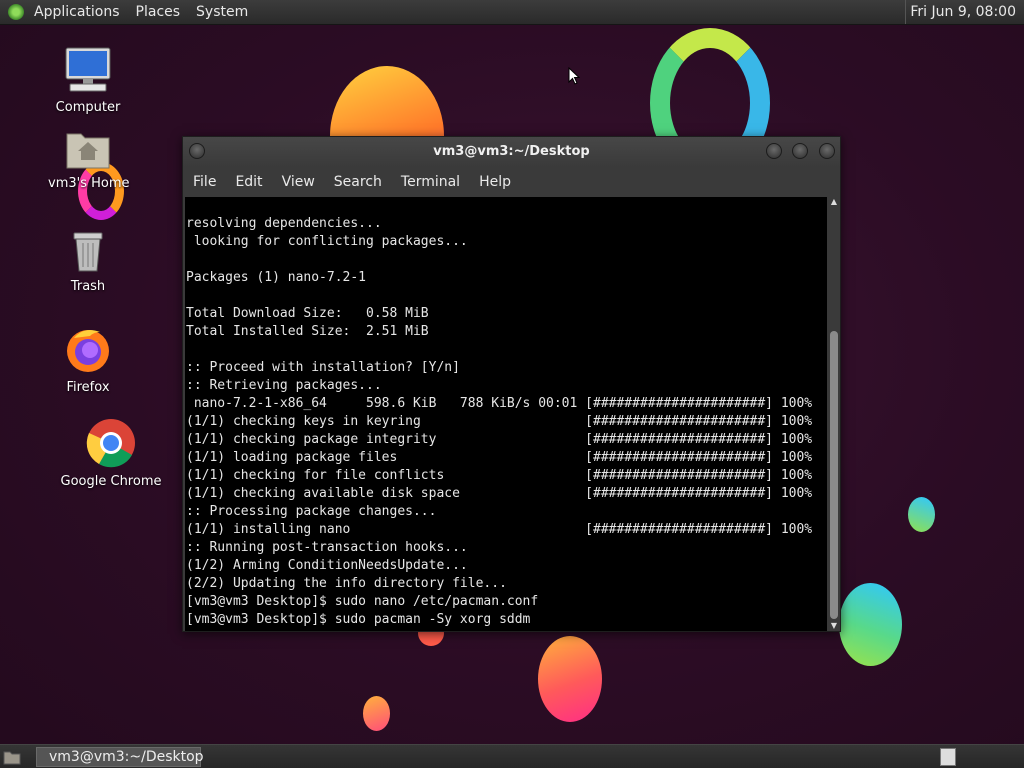 The height and width of the screenshot is (768, 1024). What do you see at coordinates (222, 12) in the screenshot?
I see `menu-system: System` at bounding box center [222, 12].